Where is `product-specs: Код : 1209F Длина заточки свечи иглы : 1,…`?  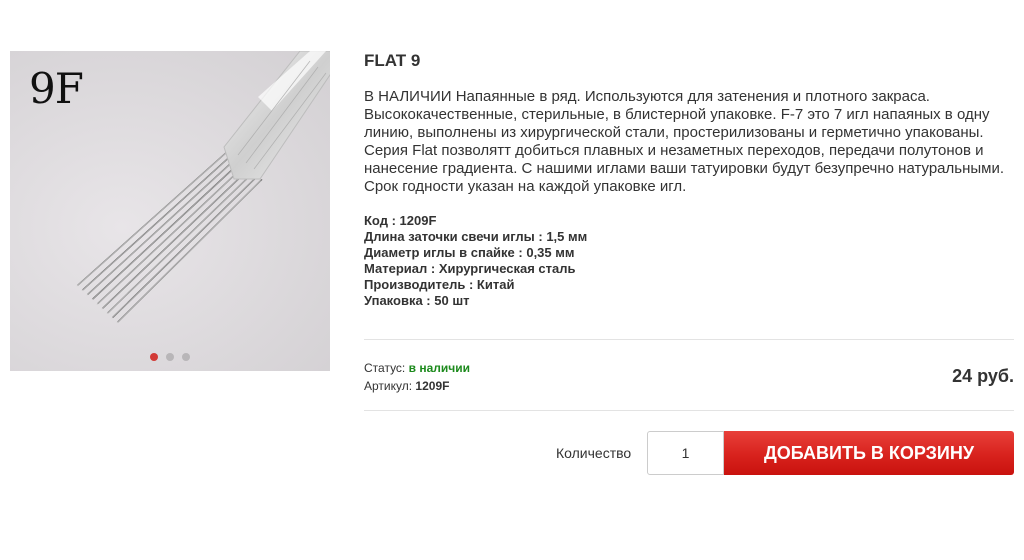
product-specs: Код : 1209F Длина заточки свечи иглы : 1,… is located at coordinates (689, 261).